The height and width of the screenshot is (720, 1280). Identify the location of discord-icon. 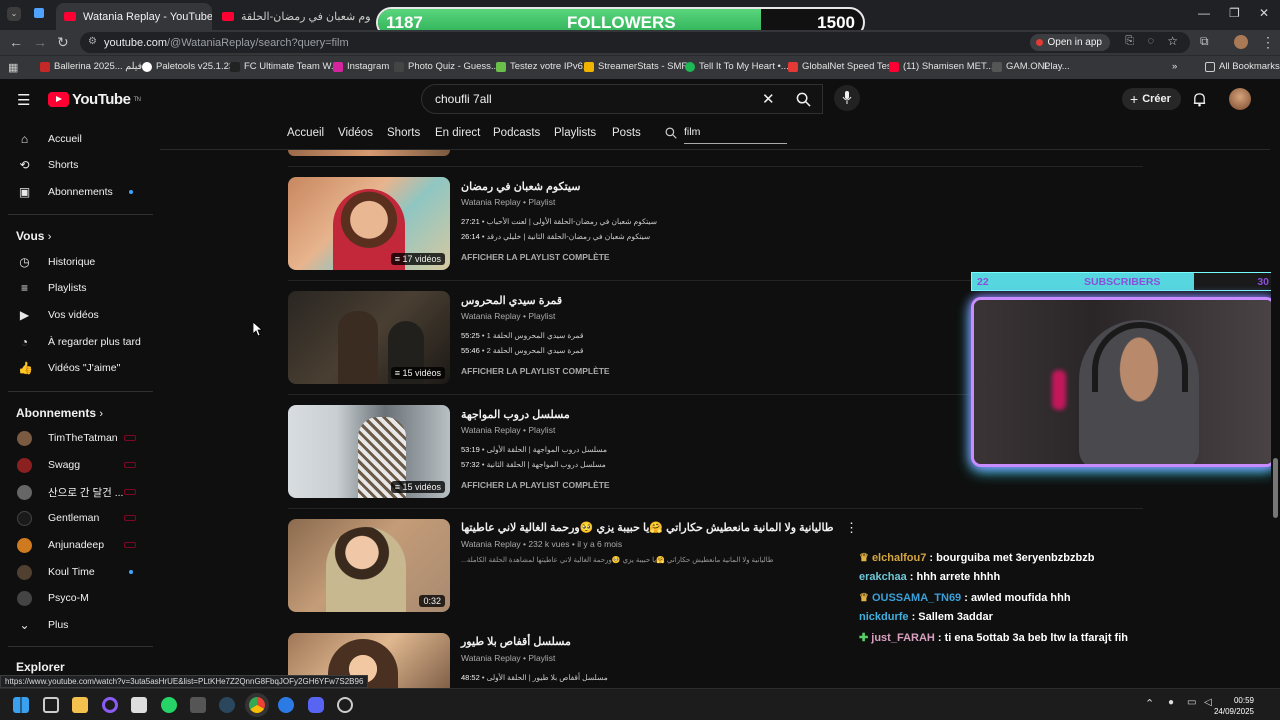
(316, 705).